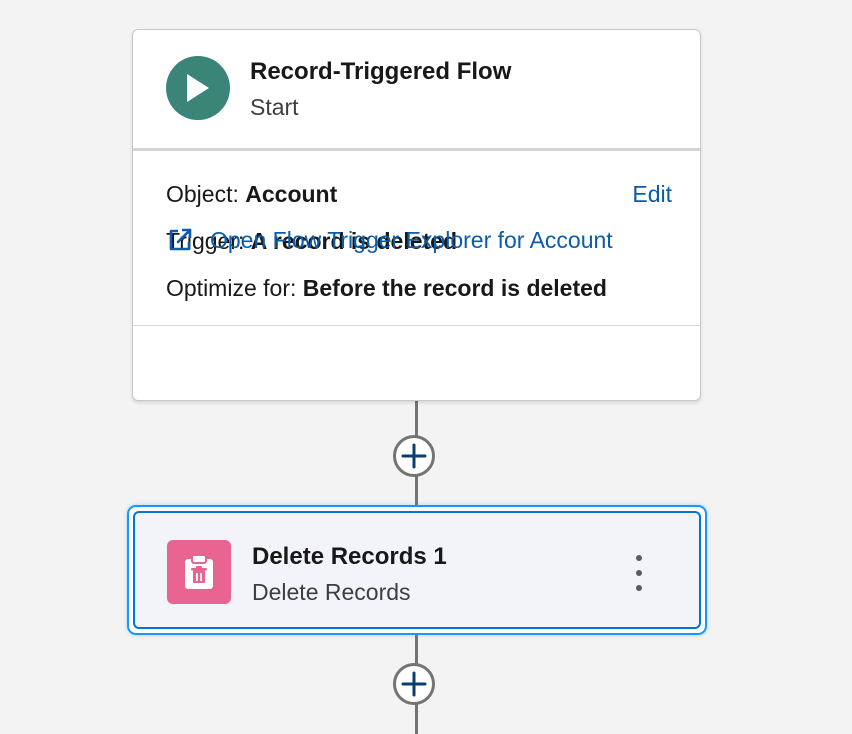 The width and height of the screenshot is (852, 734). What do you see at coordinates (274, 107) in the screenshot?
I see `start-element-subtitle: Start` at bounding box center [274, 107].